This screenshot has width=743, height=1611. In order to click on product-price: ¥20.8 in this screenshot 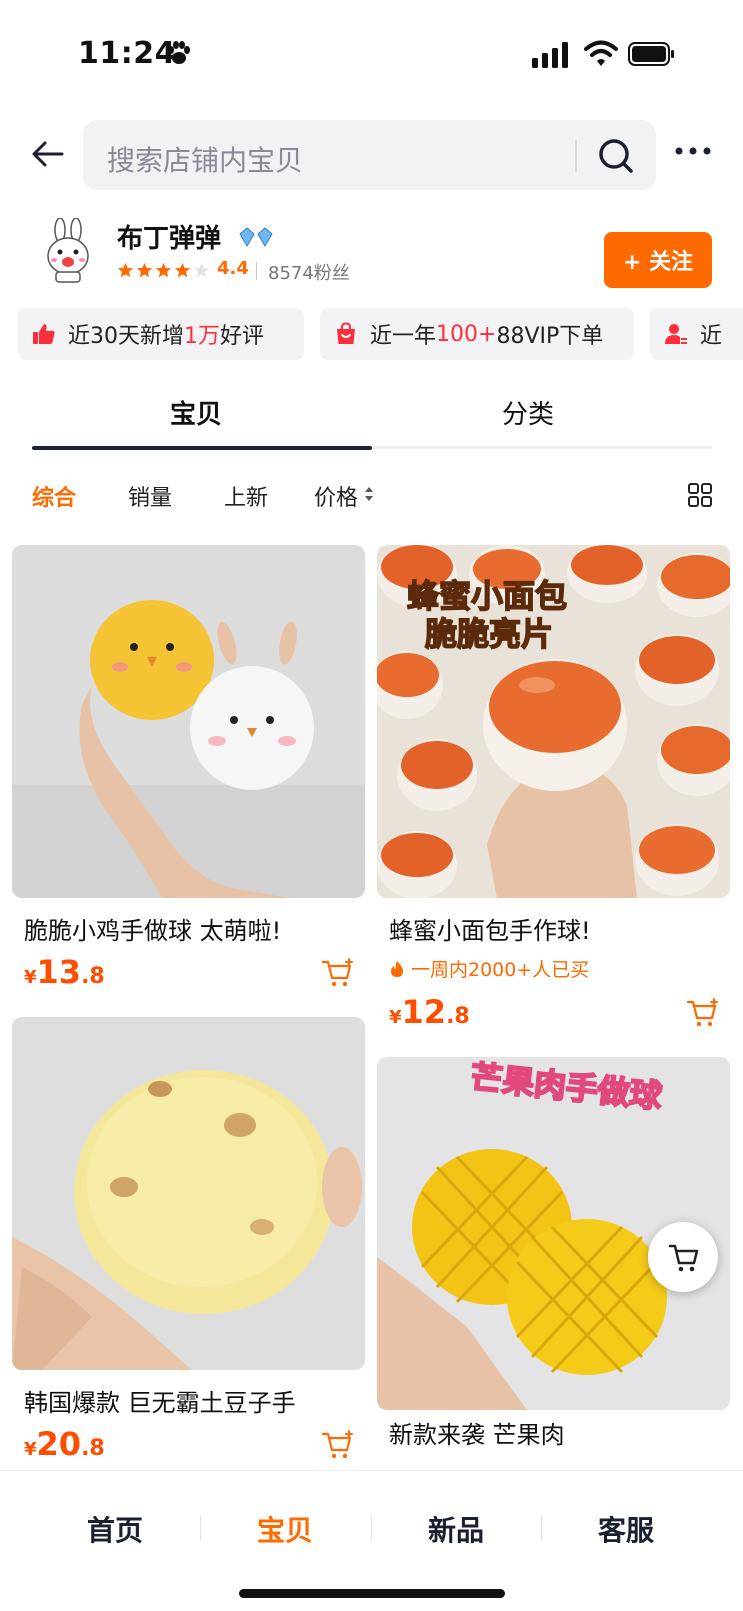, I will do `click(64, 1444)`.